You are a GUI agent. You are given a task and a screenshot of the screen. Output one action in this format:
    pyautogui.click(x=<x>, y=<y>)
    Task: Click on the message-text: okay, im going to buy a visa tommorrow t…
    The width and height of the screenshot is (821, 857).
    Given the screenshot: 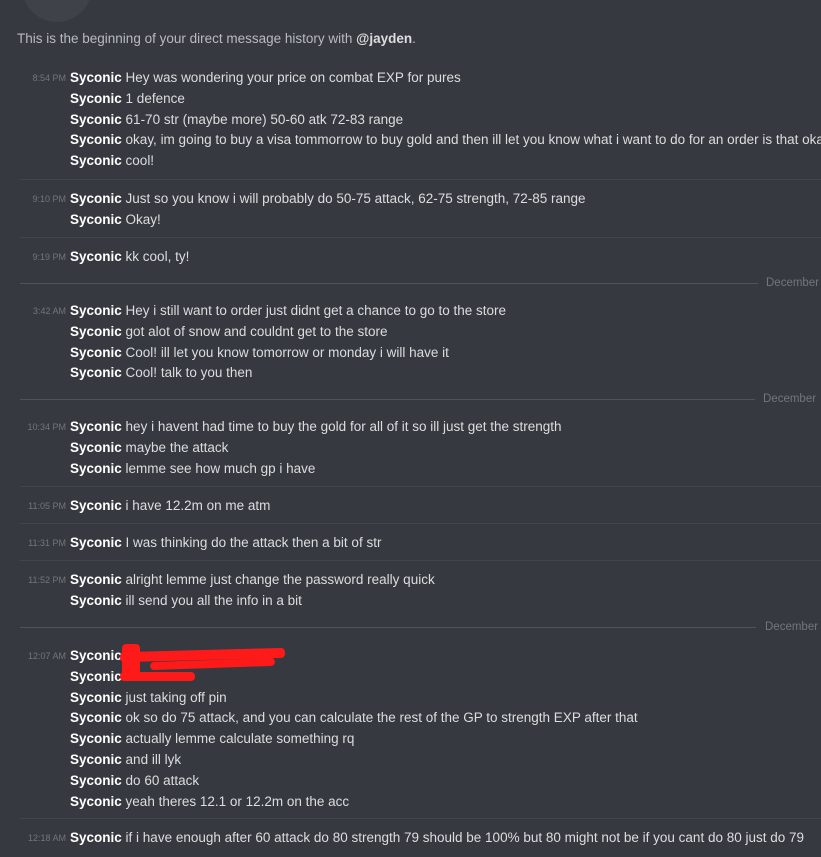 What is the action you would take?
    pyautogui.click(x=473, y=140)
    